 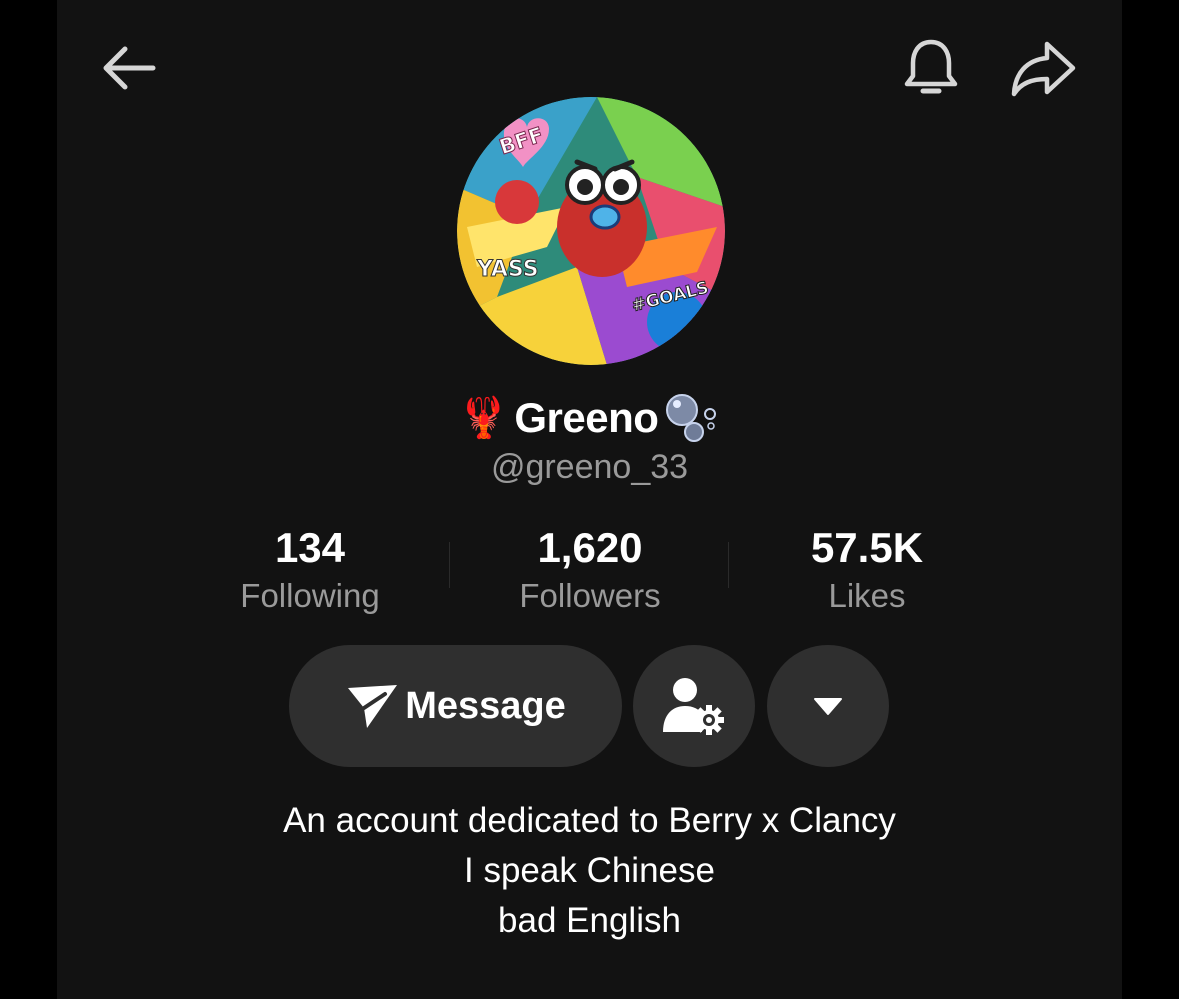 I want to click on sticker-yass: YASS, so click(x=508, y=270).